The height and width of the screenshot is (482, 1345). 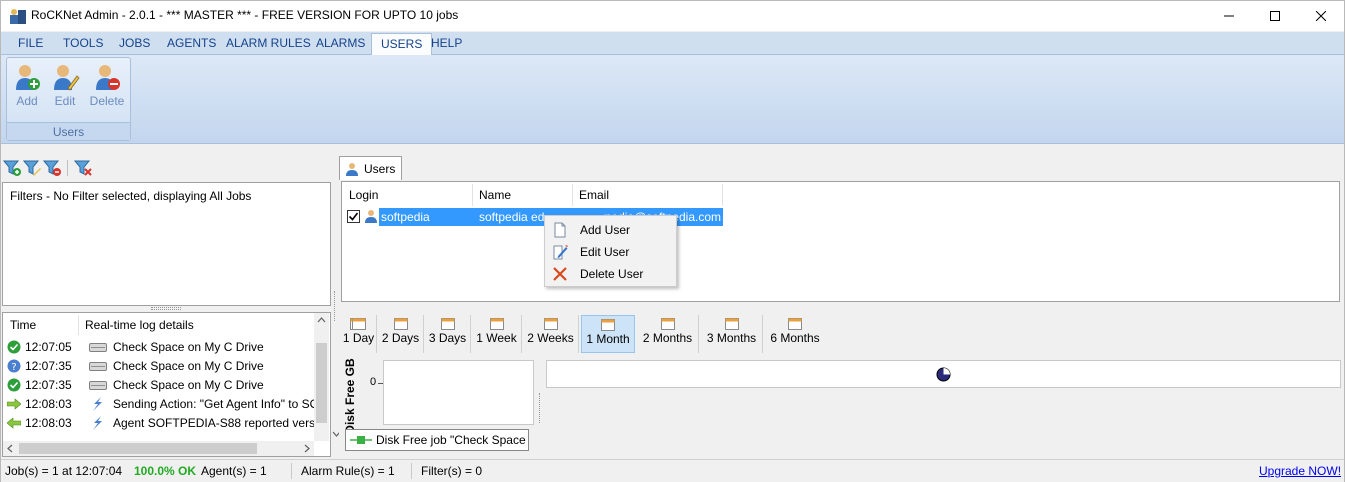 I want to click on range-2-months: 2 Months, so click(x=668, y=334).